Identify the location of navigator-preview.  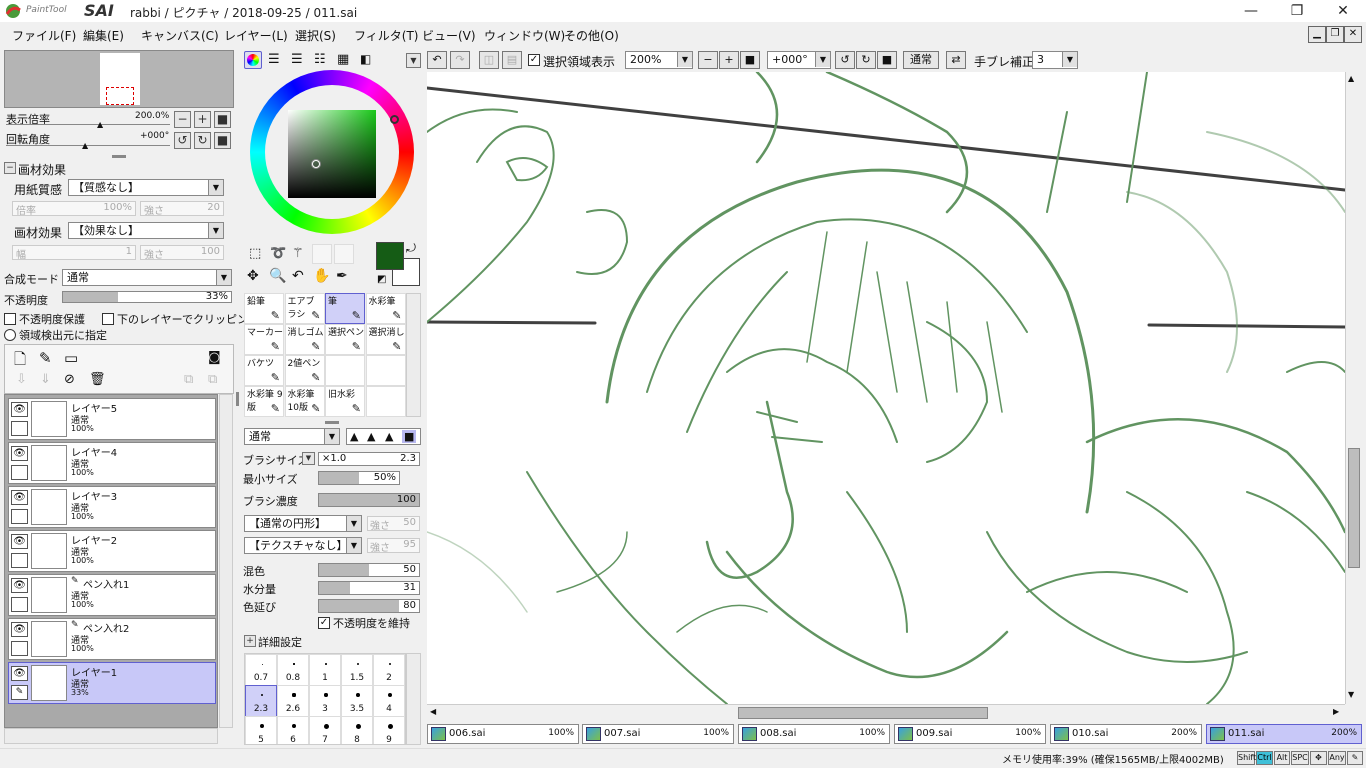
(119, 79).